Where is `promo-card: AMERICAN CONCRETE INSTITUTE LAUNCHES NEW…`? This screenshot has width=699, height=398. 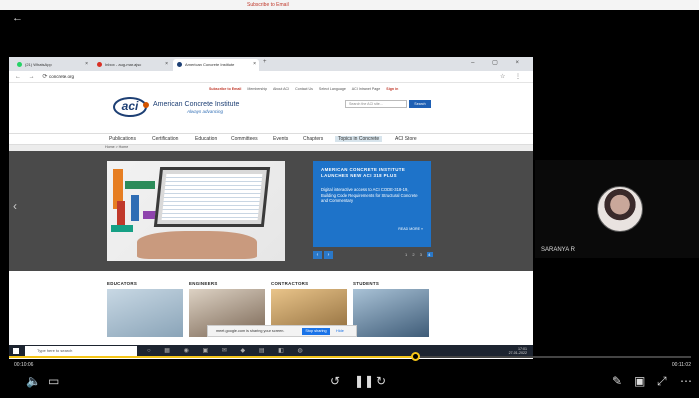
promo-card: AMERICAN CONCRETE INSTITUTE LAUNCHES NEW… is located at coordinates (372, 204).